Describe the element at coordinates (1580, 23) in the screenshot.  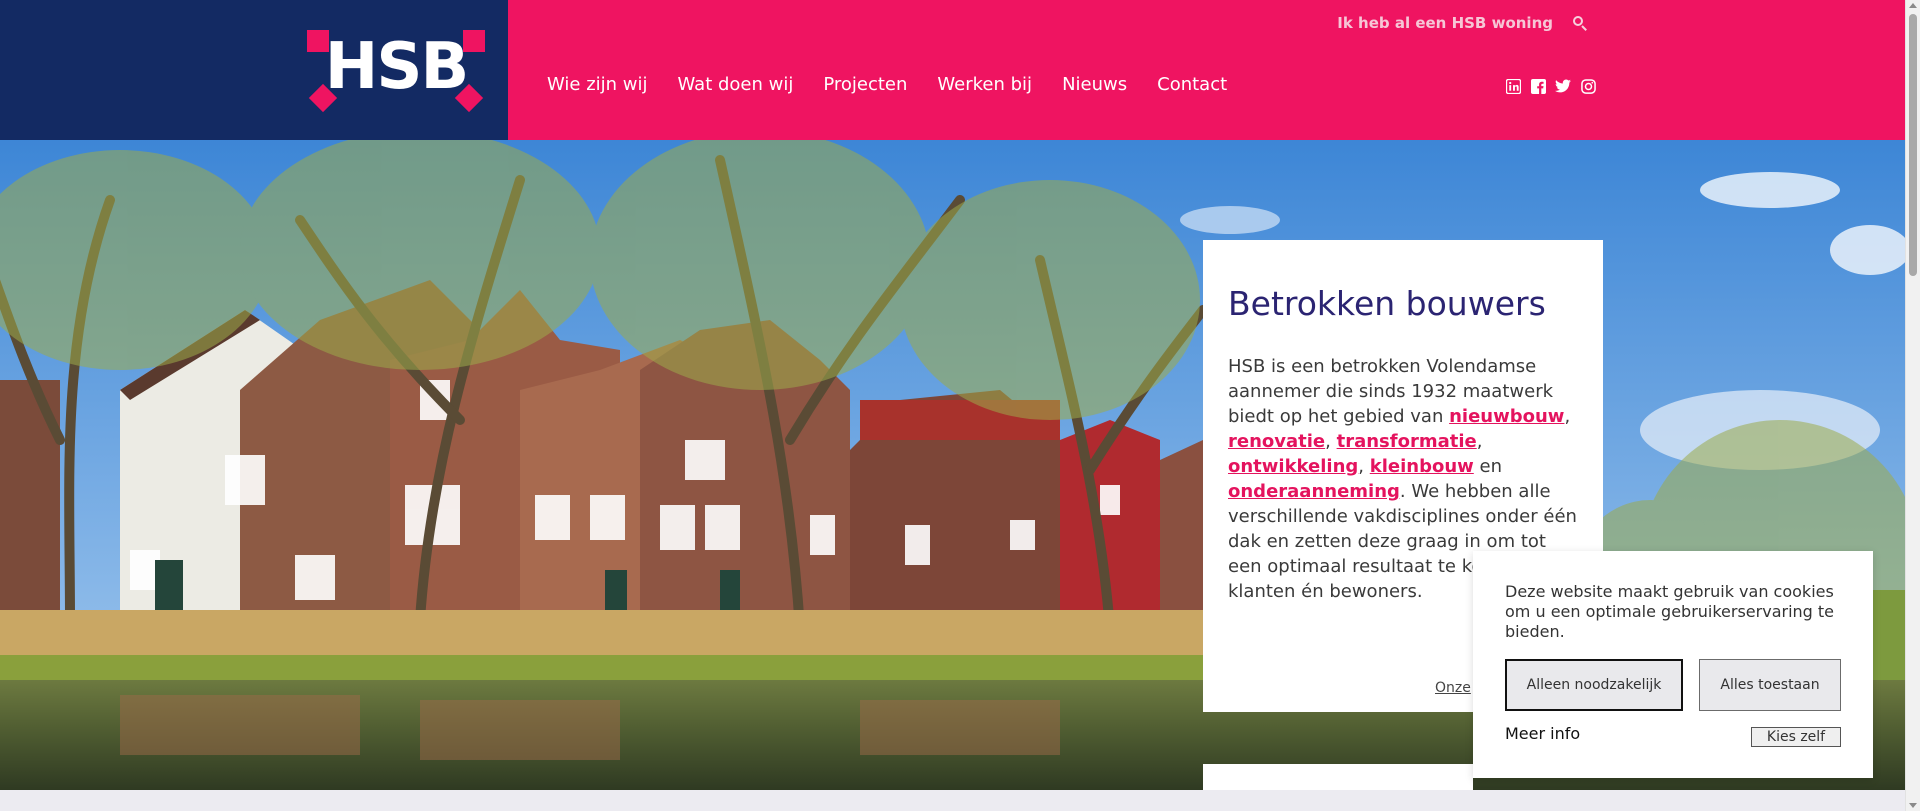
I see `search-icon` at that location.